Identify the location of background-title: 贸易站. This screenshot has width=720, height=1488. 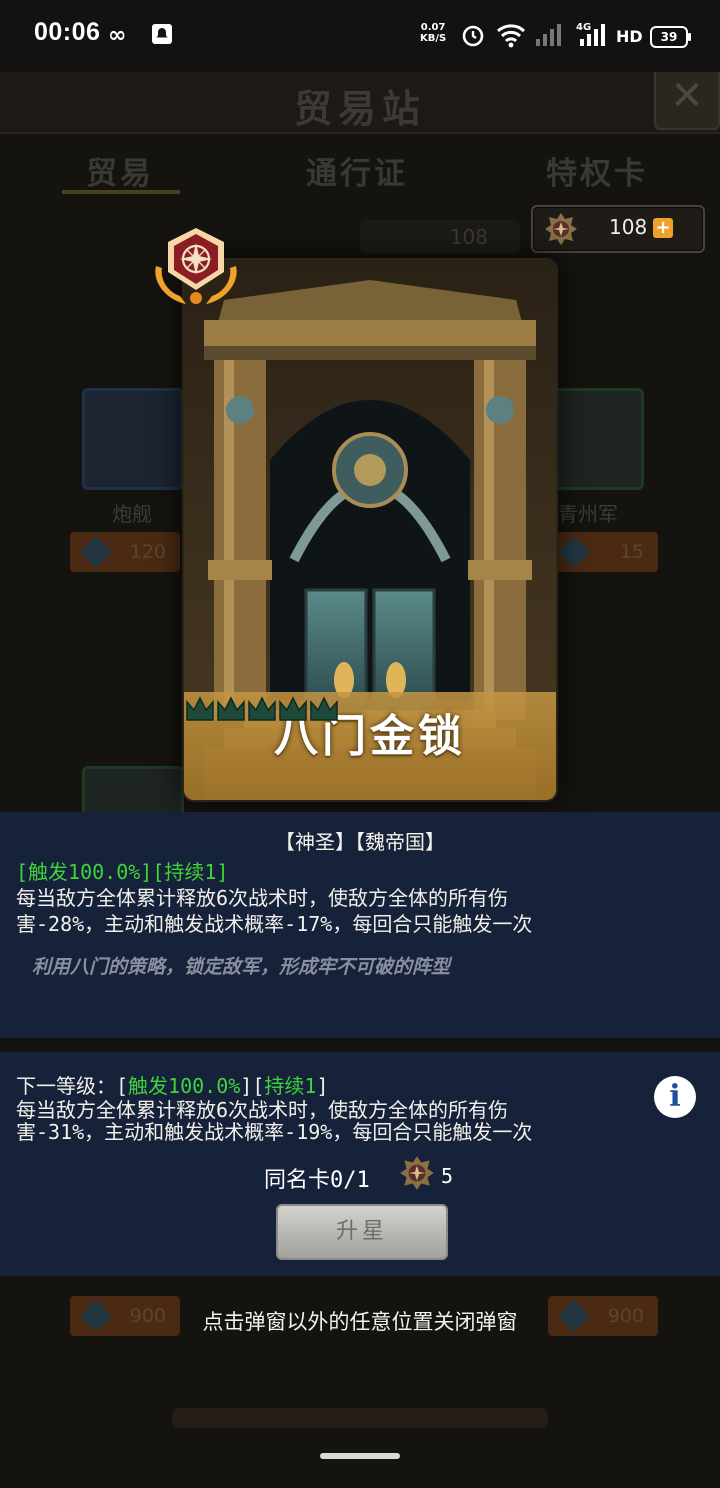
(359, 109).